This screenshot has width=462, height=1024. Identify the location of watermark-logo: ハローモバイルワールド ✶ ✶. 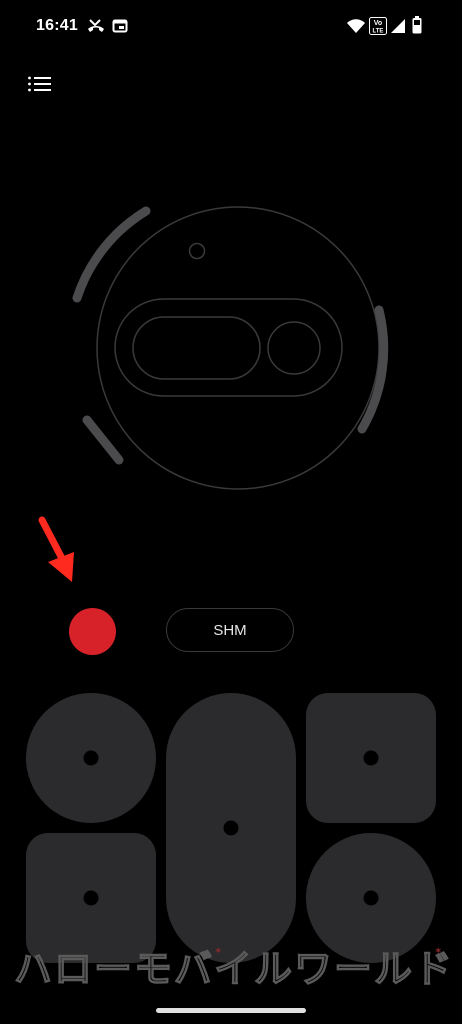
(234, 969).